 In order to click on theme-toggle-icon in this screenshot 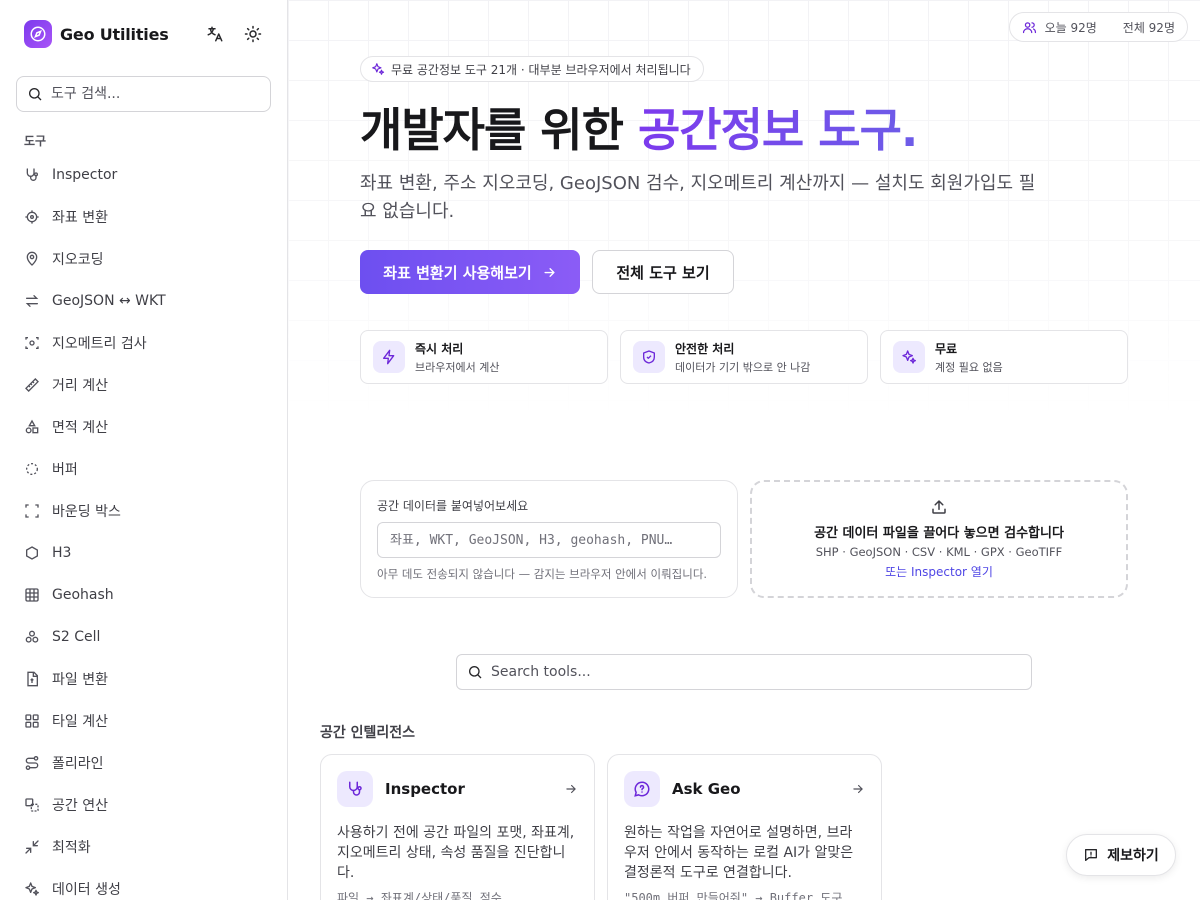, I will do `click(253, 34)`.